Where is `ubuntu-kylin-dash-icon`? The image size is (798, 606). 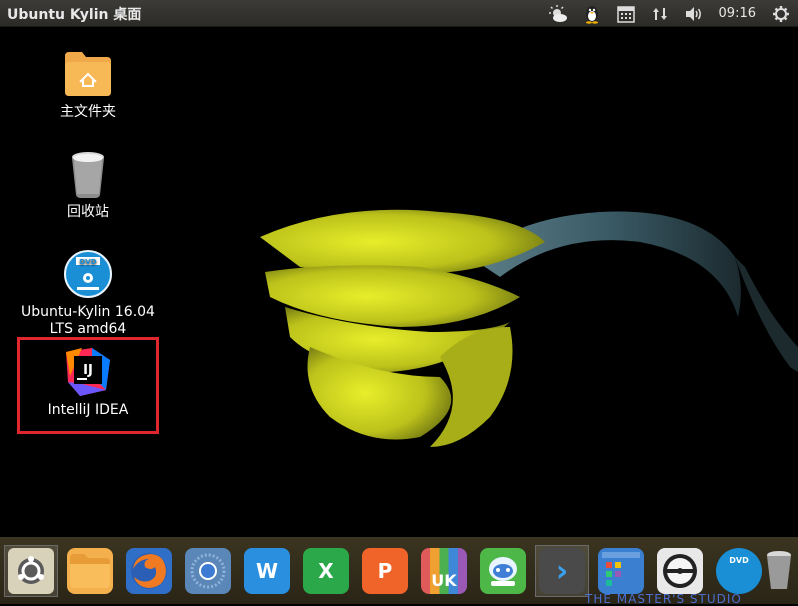 ubuntu-kylin-dash-icon is located at coordinates (31, 571).